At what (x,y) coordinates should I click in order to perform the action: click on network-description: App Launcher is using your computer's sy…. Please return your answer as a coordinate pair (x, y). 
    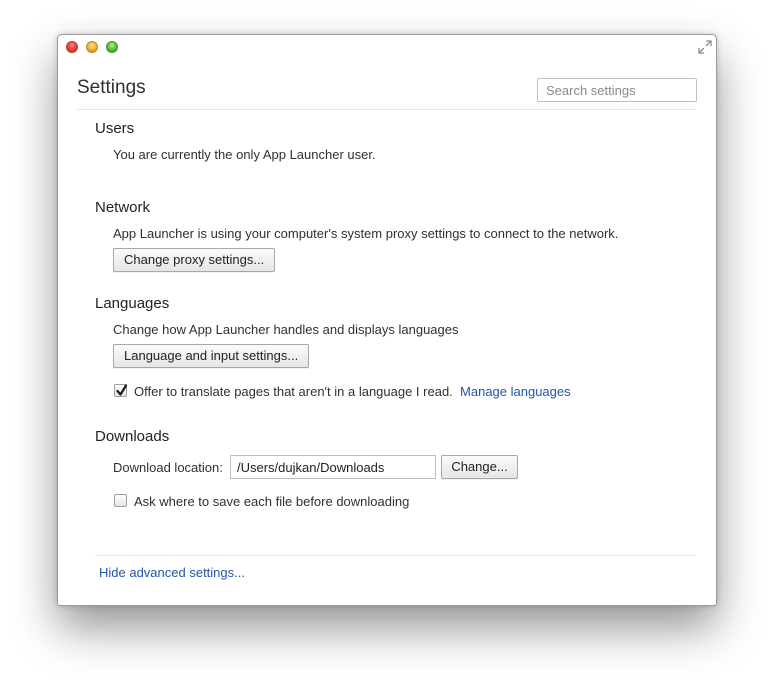
    Looking at the image, I should click on (366, 233).